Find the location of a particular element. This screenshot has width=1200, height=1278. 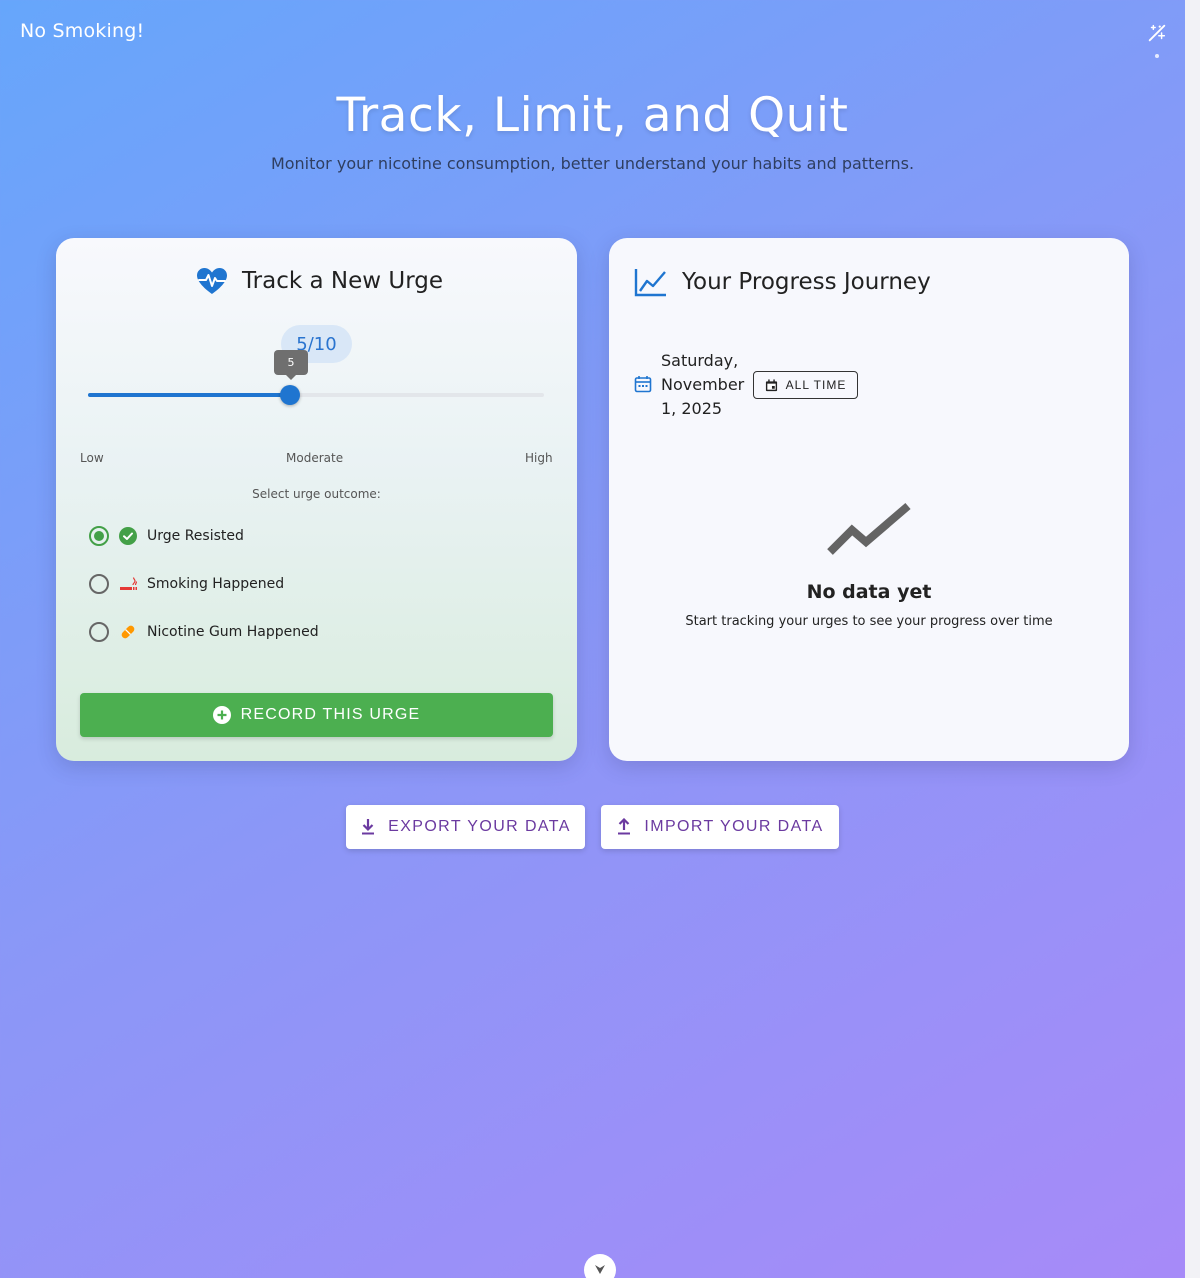

all-time-label: ALL TIME is located at coordinates (816, 385).